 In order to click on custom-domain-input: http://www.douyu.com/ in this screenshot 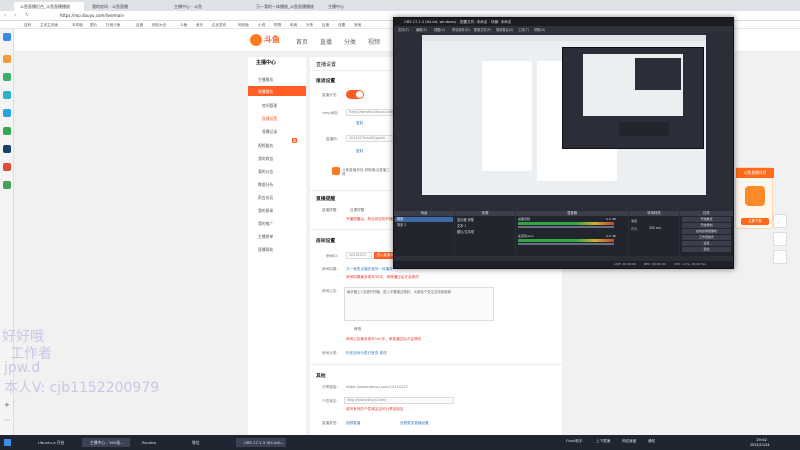, I will do `click(399, 400)`.